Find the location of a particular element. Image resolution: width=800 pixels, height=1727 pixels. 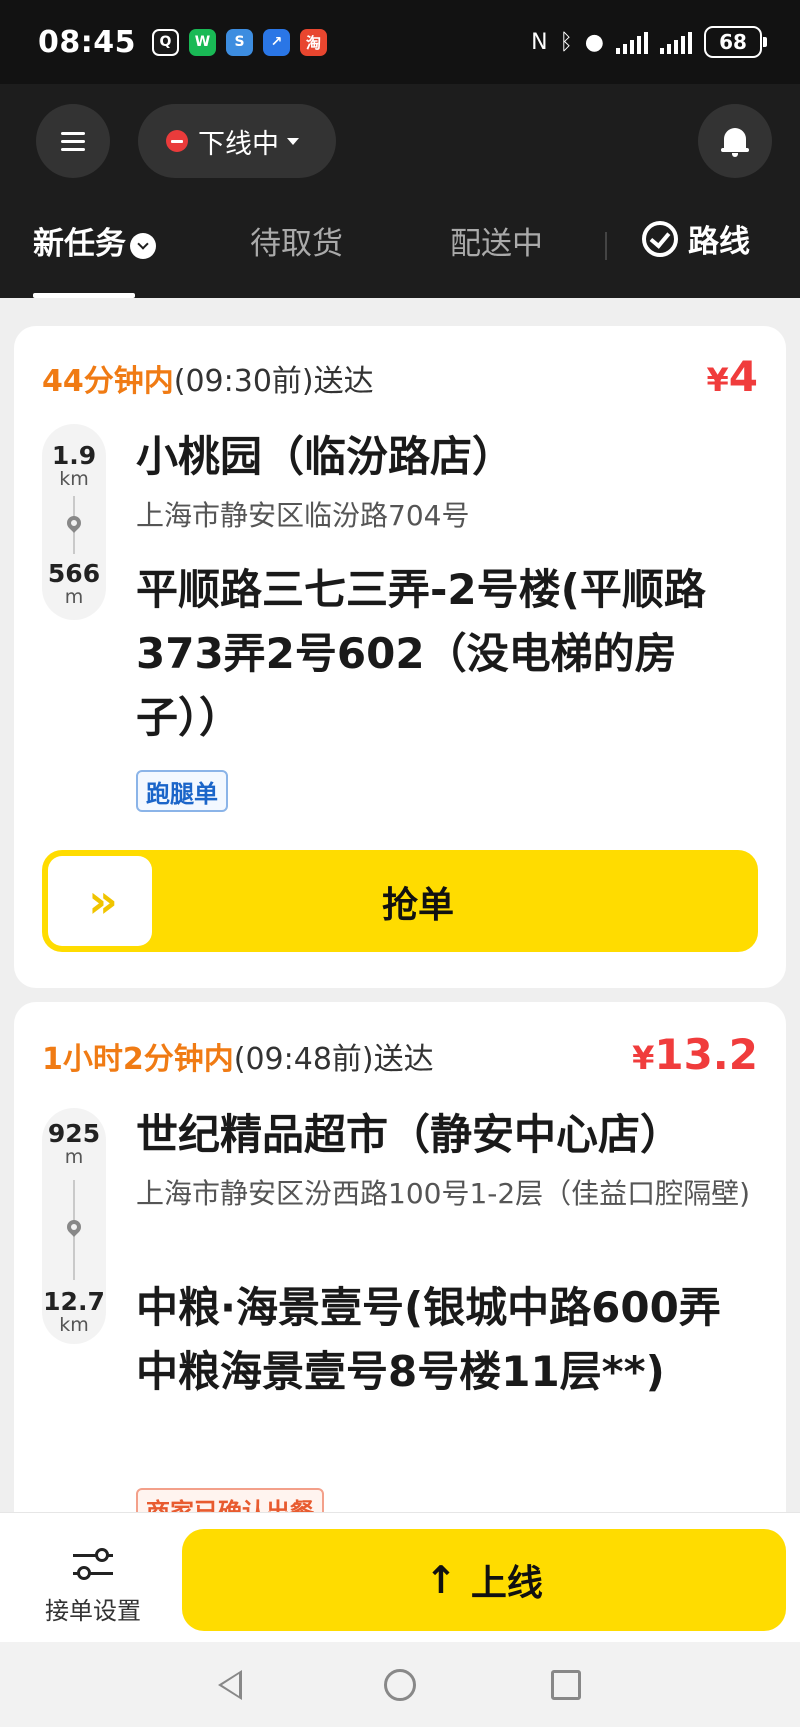

recent-apps-icon is located at coordinates (566, 1685).